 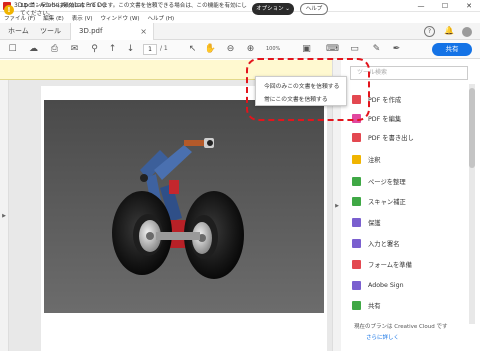 I want to click on tool-label: 保護, so click(x=374, y=223).